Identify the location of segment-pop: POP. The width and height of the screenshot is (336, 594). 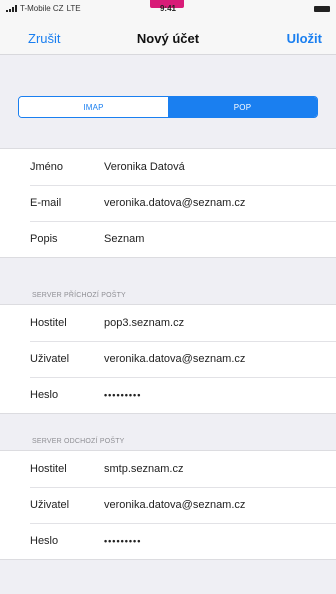
(242, 107).